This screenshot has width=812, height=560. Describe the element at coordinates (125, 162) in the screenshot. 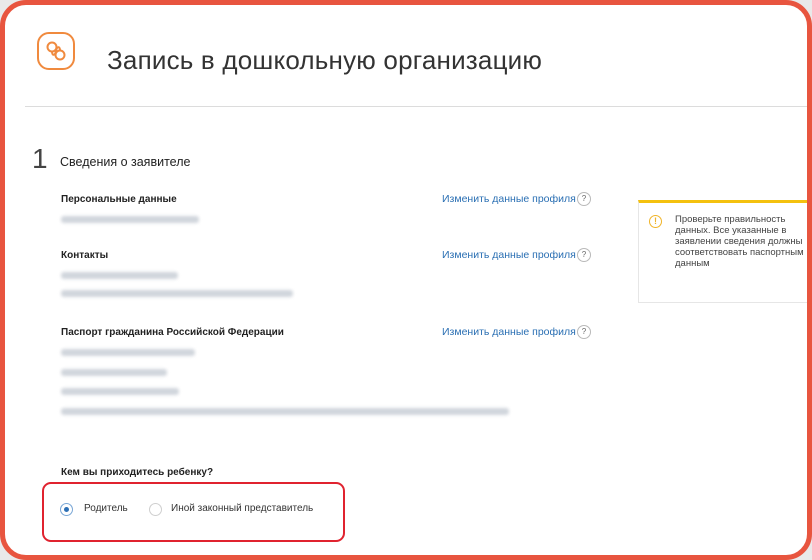

I see `step-title: Сведения о заявителе` at that location.